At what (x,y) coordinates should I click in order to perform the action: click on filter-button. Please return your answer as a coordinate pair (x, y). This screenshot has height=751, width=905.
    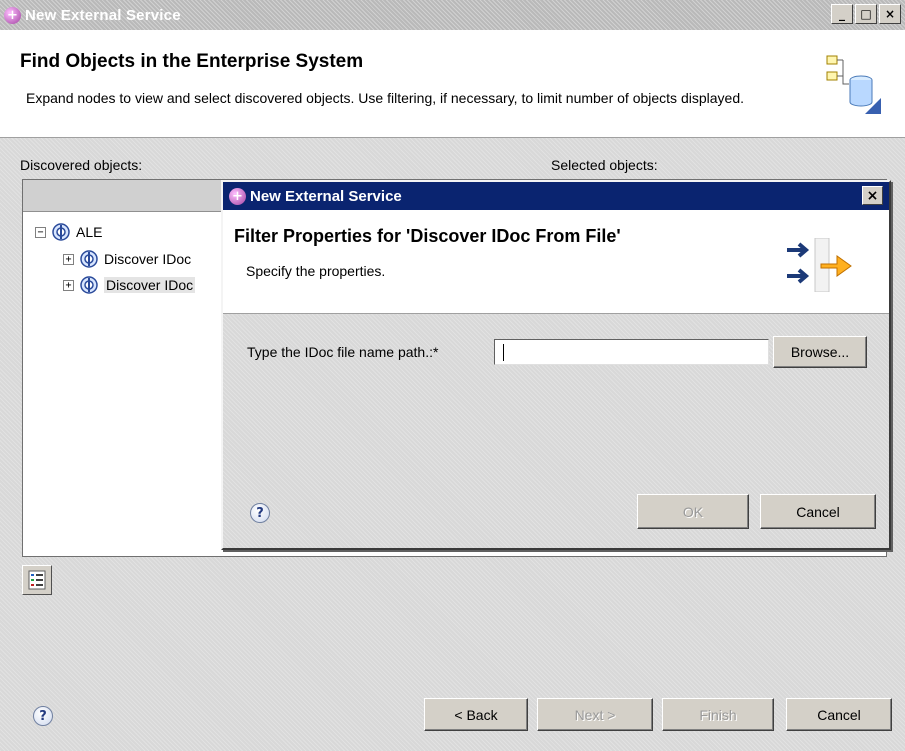
    Looking at the image, I should click on (37, 580).